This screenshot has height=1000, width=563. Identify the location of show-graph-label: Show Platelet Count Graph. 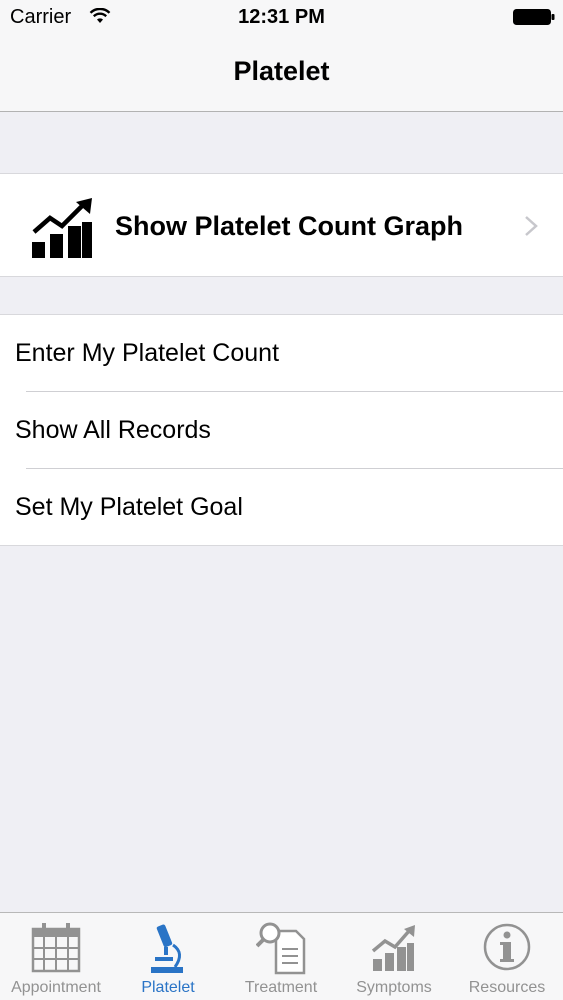
(289, 226).